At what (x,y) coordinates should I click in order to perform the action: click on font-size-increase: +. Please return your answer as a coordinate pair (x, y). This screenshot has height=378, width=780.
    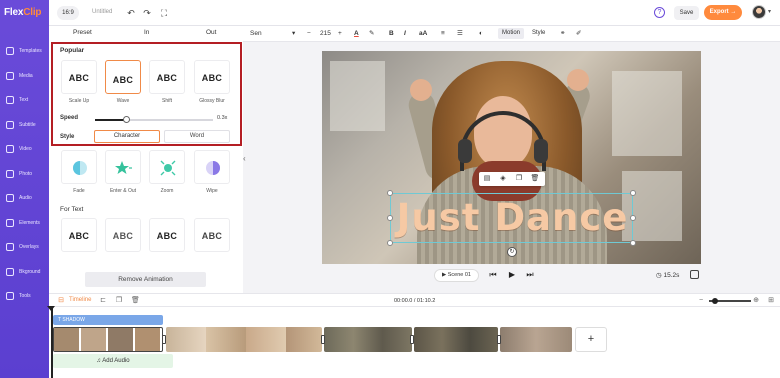
    Looking at the image, I should click on (340, 34).